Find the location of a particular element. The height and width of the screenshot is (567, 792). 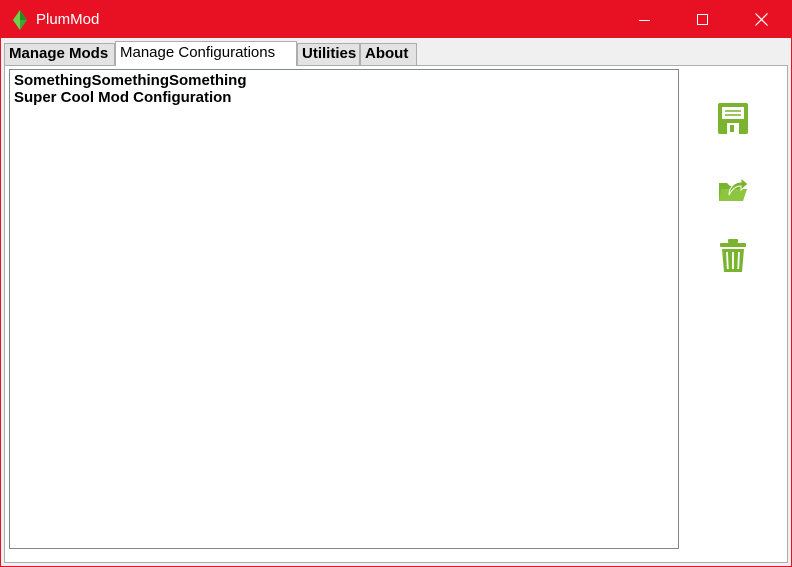

maximize-button is located at coordinates (703, 19).